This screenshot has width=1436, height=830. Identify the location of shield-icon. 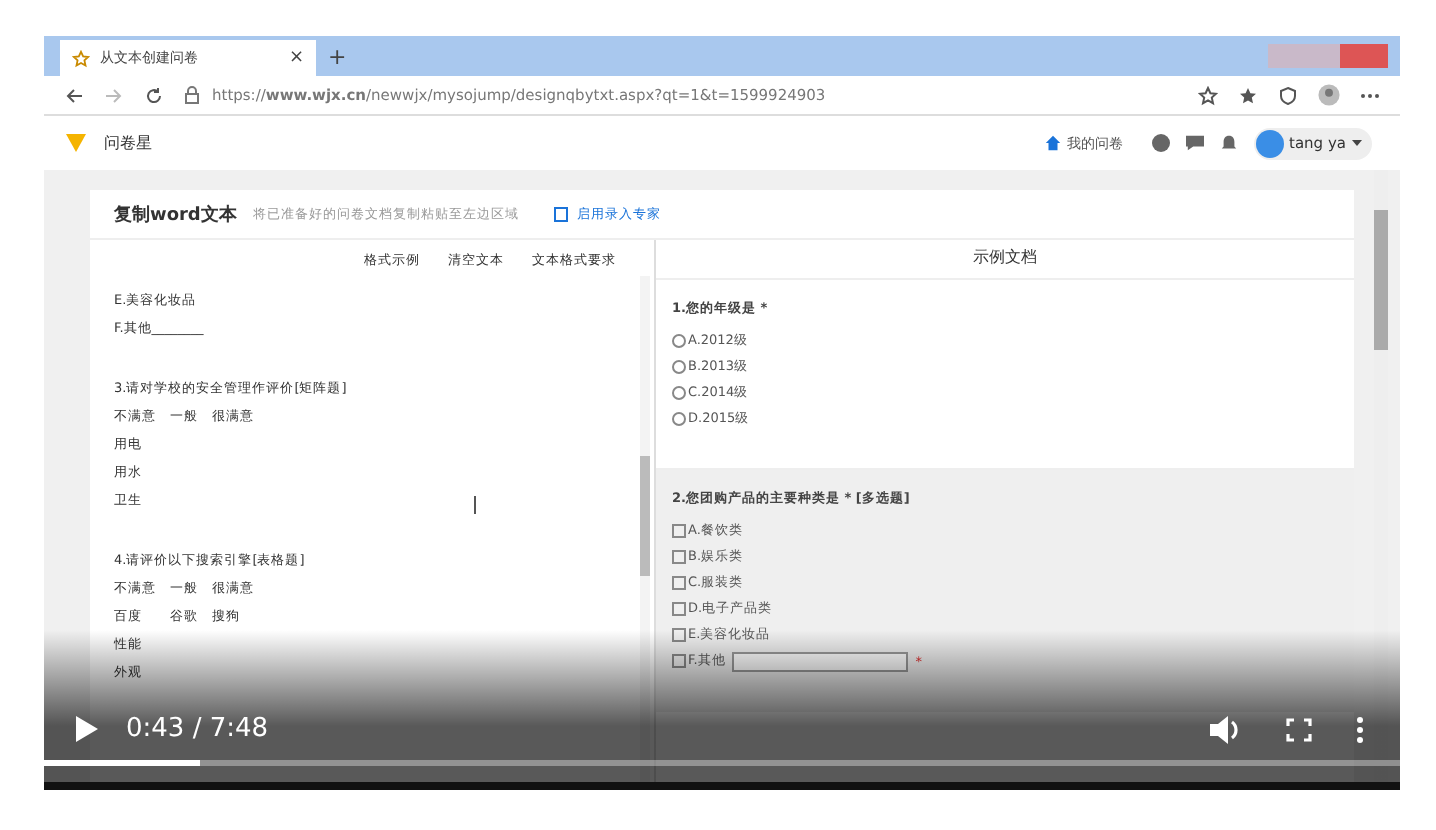
(1288, 95).